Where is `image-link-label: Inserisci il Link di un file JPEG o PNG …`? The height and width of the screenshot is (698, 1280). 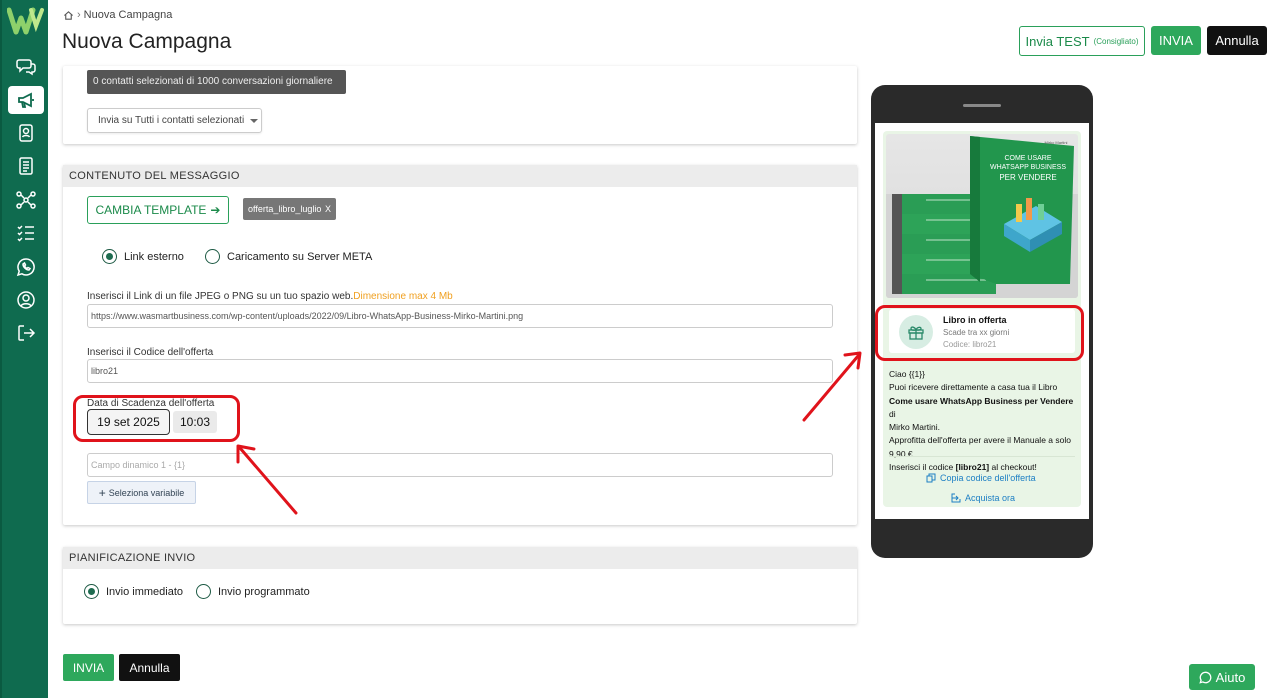 image-link-label: Inserisci il Link di un file JPEG o PNG … is located at coordinates (270, 296).